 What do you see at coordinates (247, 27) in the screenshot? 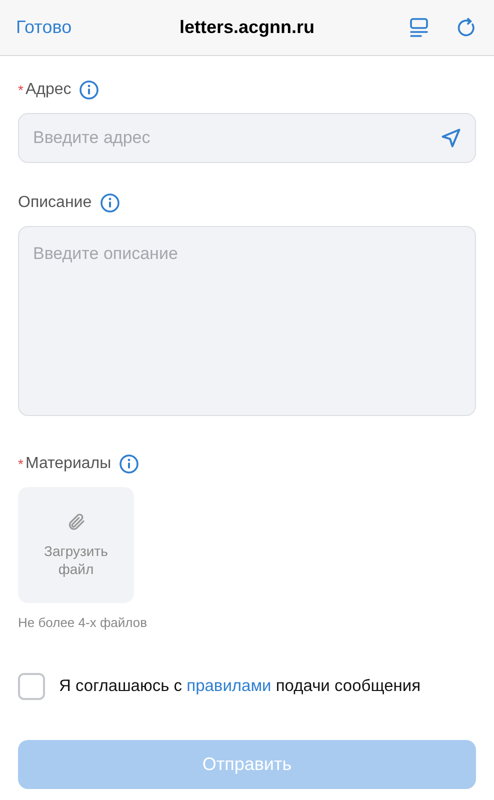
I see `page-title: letters.acgnn.ru` at bounding box center [247, 27].